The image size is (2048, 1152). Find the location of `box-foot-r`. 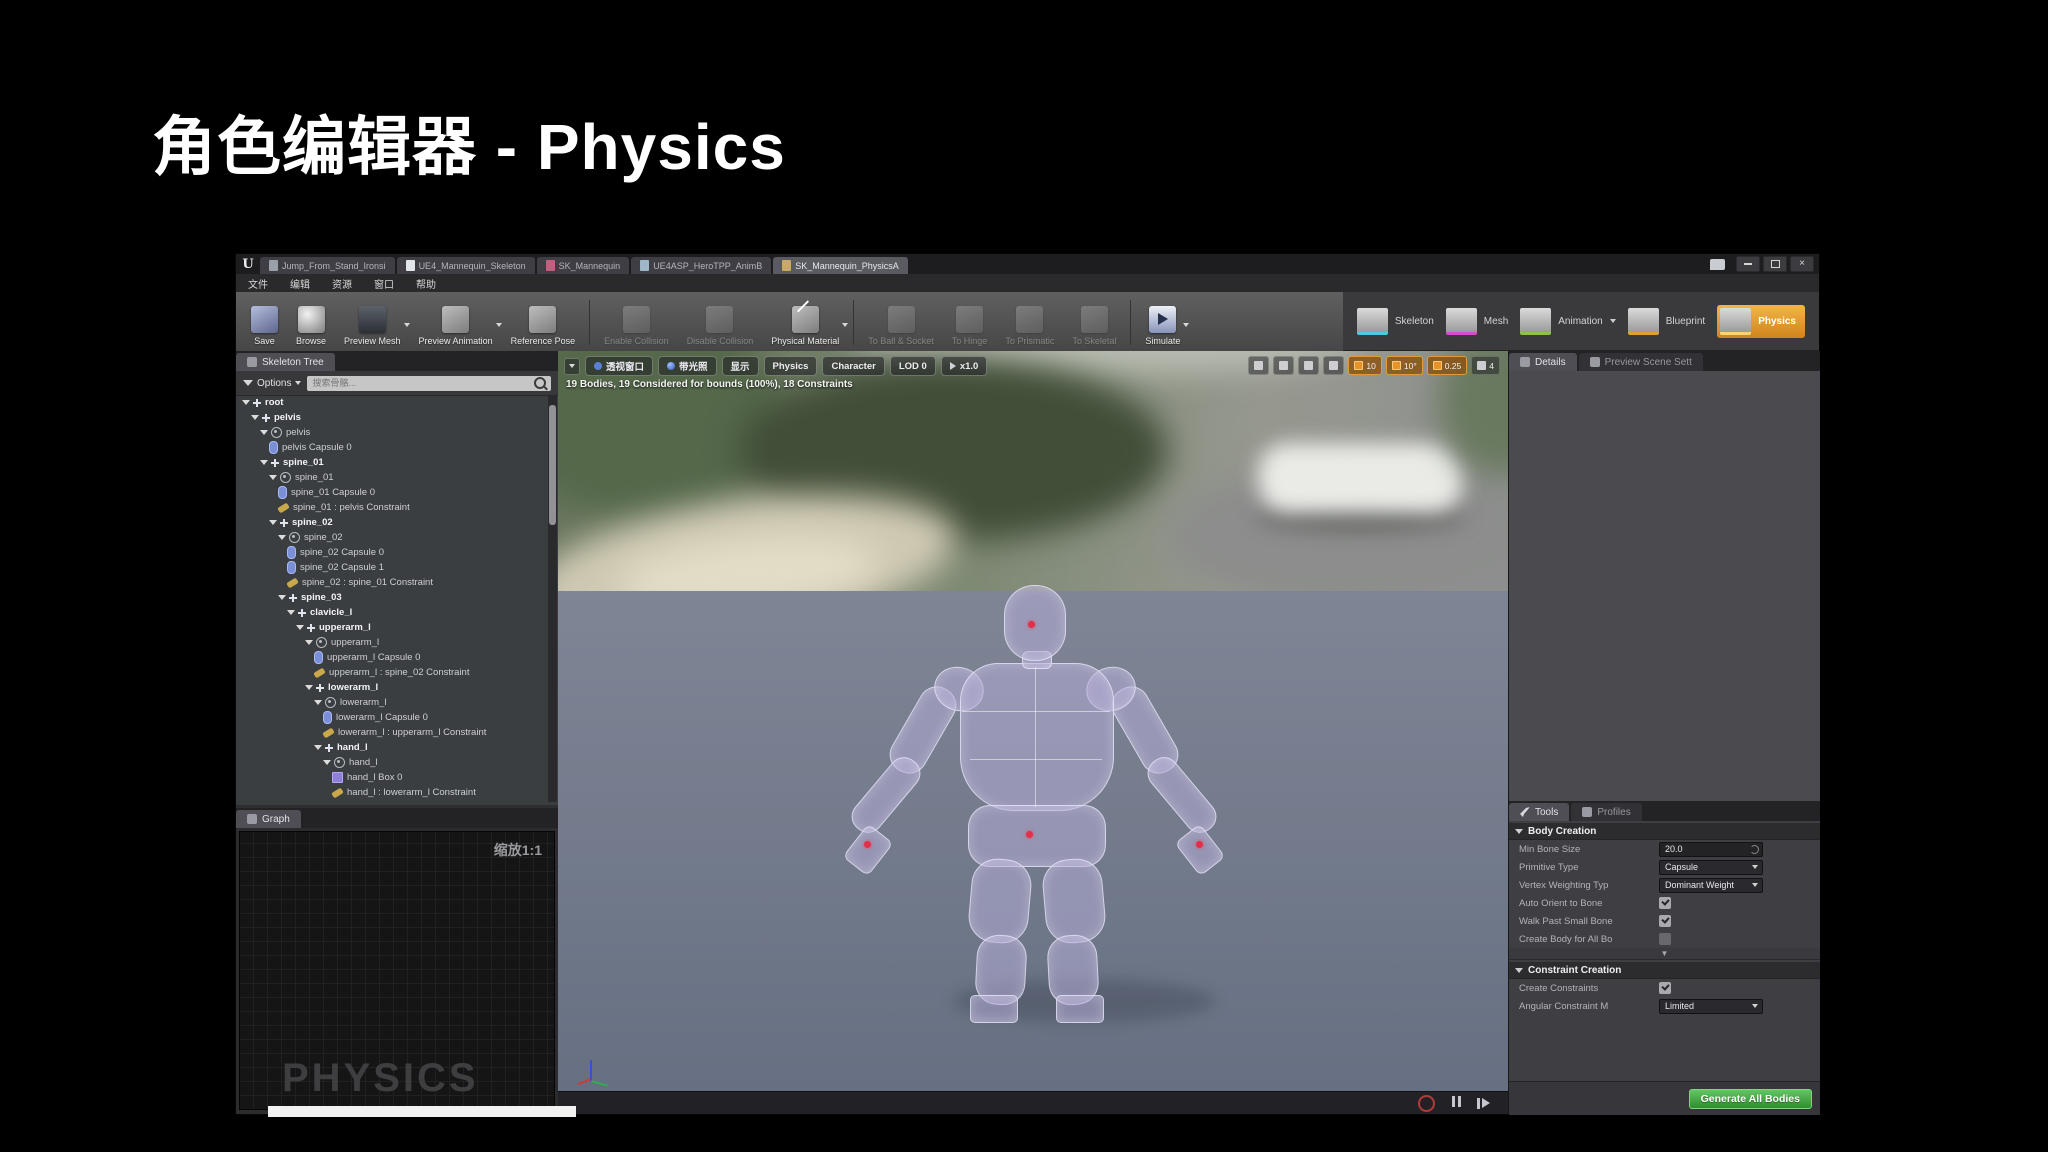

box-foot-r is located at coordinates (1080, 1009).